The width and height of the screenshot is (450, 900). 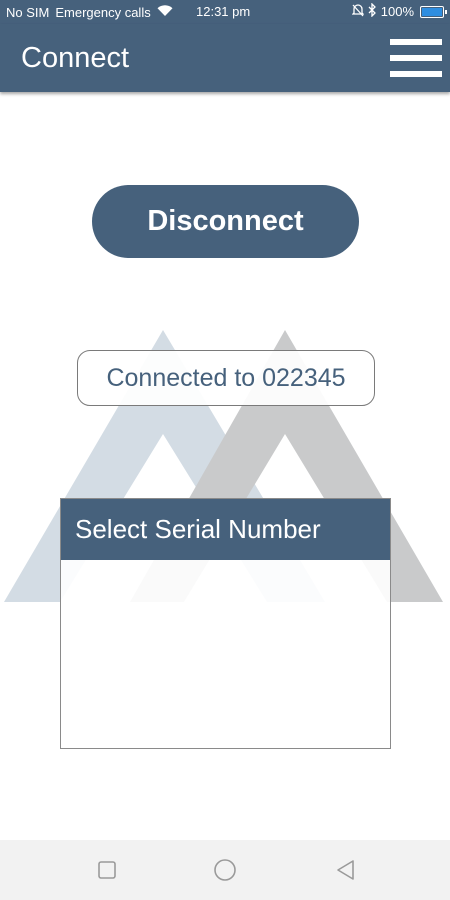 I want to click on status-time: 12:31 pm, so click(x=223, y=11).